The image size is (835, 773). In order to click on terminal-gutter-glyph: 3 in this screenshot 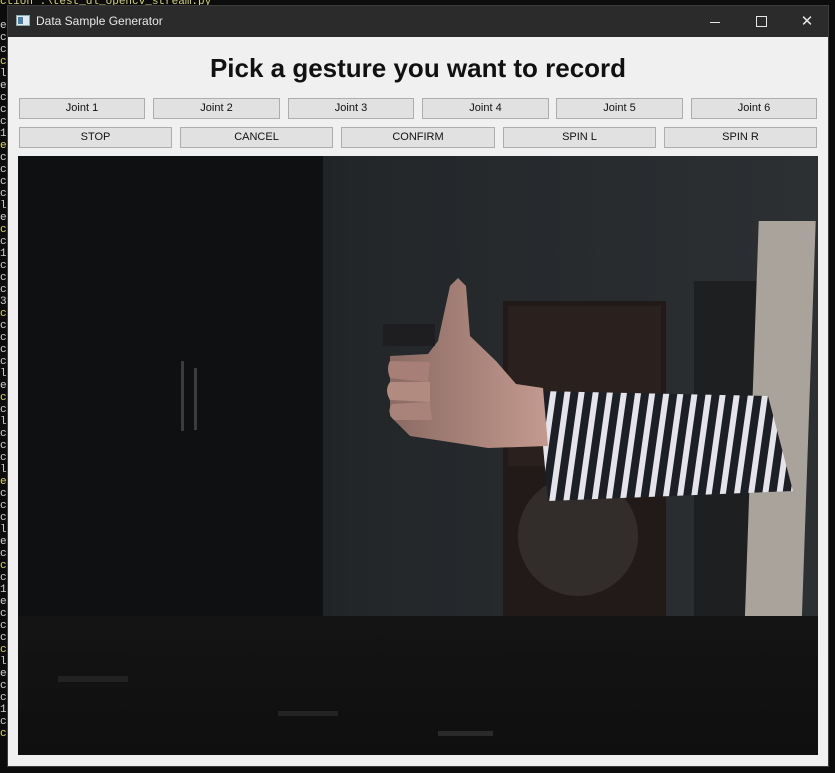, I will do `click(3, 302)`.